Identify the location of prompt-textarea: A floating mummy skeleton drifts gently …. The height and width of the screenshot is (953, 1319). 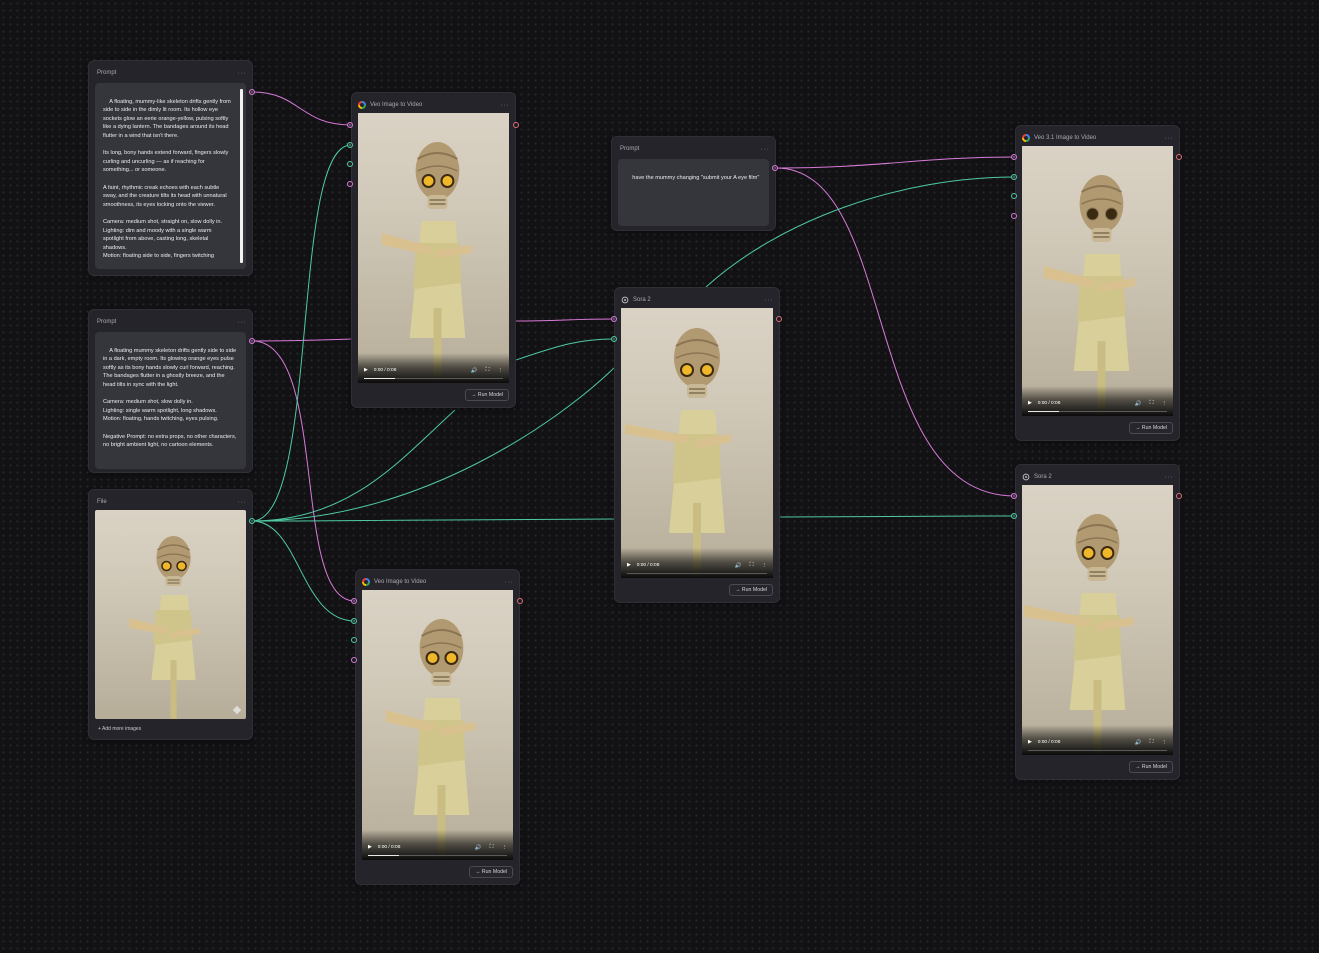
(170, 400).